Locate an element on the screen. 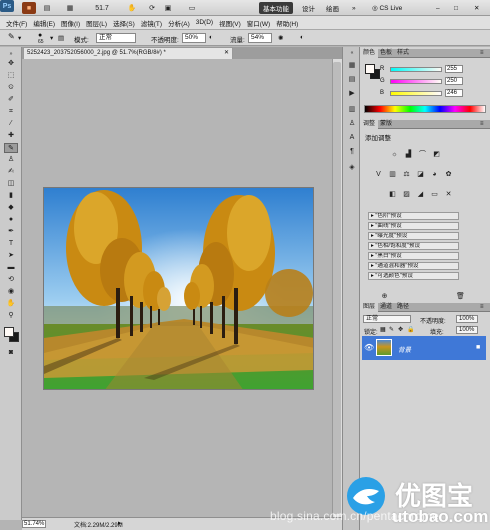 This screenshot has width=490, height=530. navigator-panel-icon: ▦ is located at coordinates (352, 65).